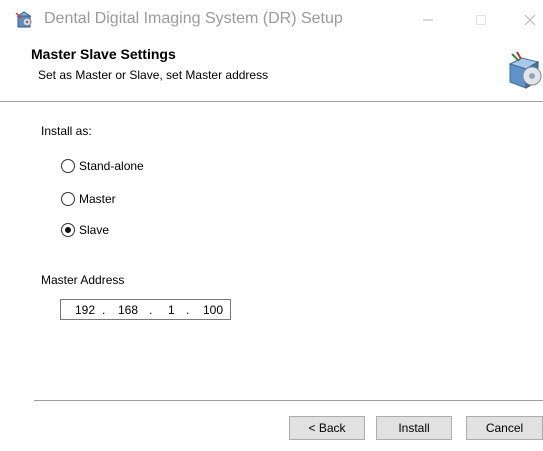  I want to click on window-title: Dental Digital Imaging System (DR) Setup, so click(193, 18).